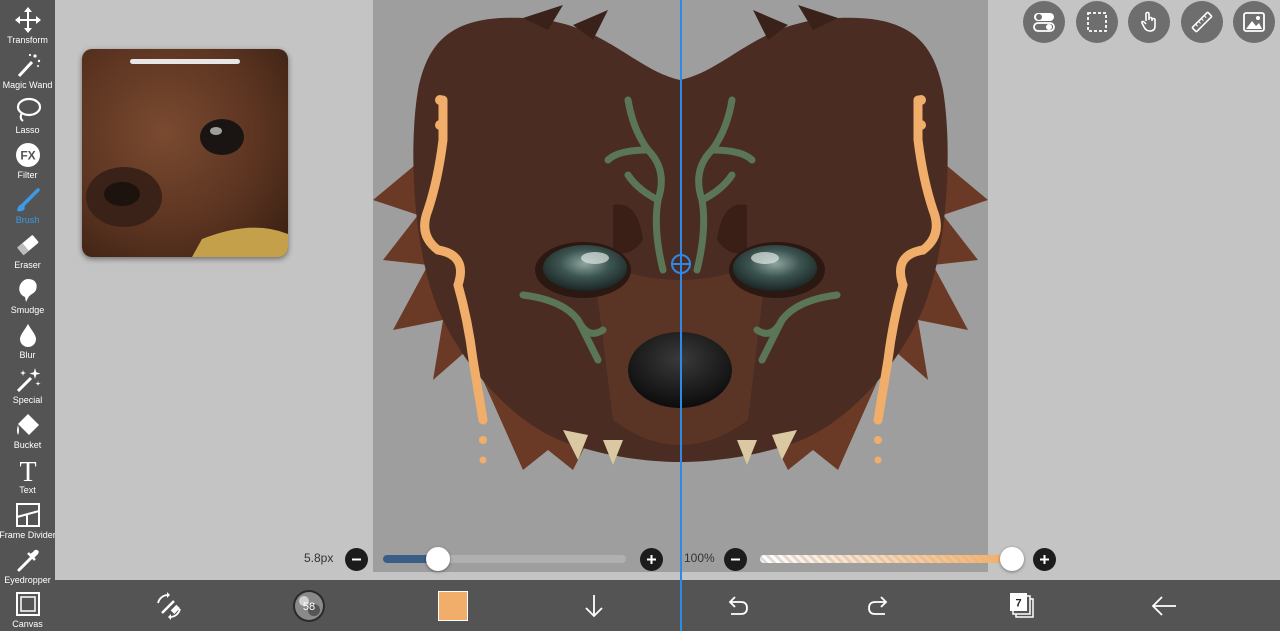 The image size is (1280, 631). What do you see at coordinates (27, 445) in the screenshot?
I see `tool-label: Bucket` at bounding box center [27, 445].